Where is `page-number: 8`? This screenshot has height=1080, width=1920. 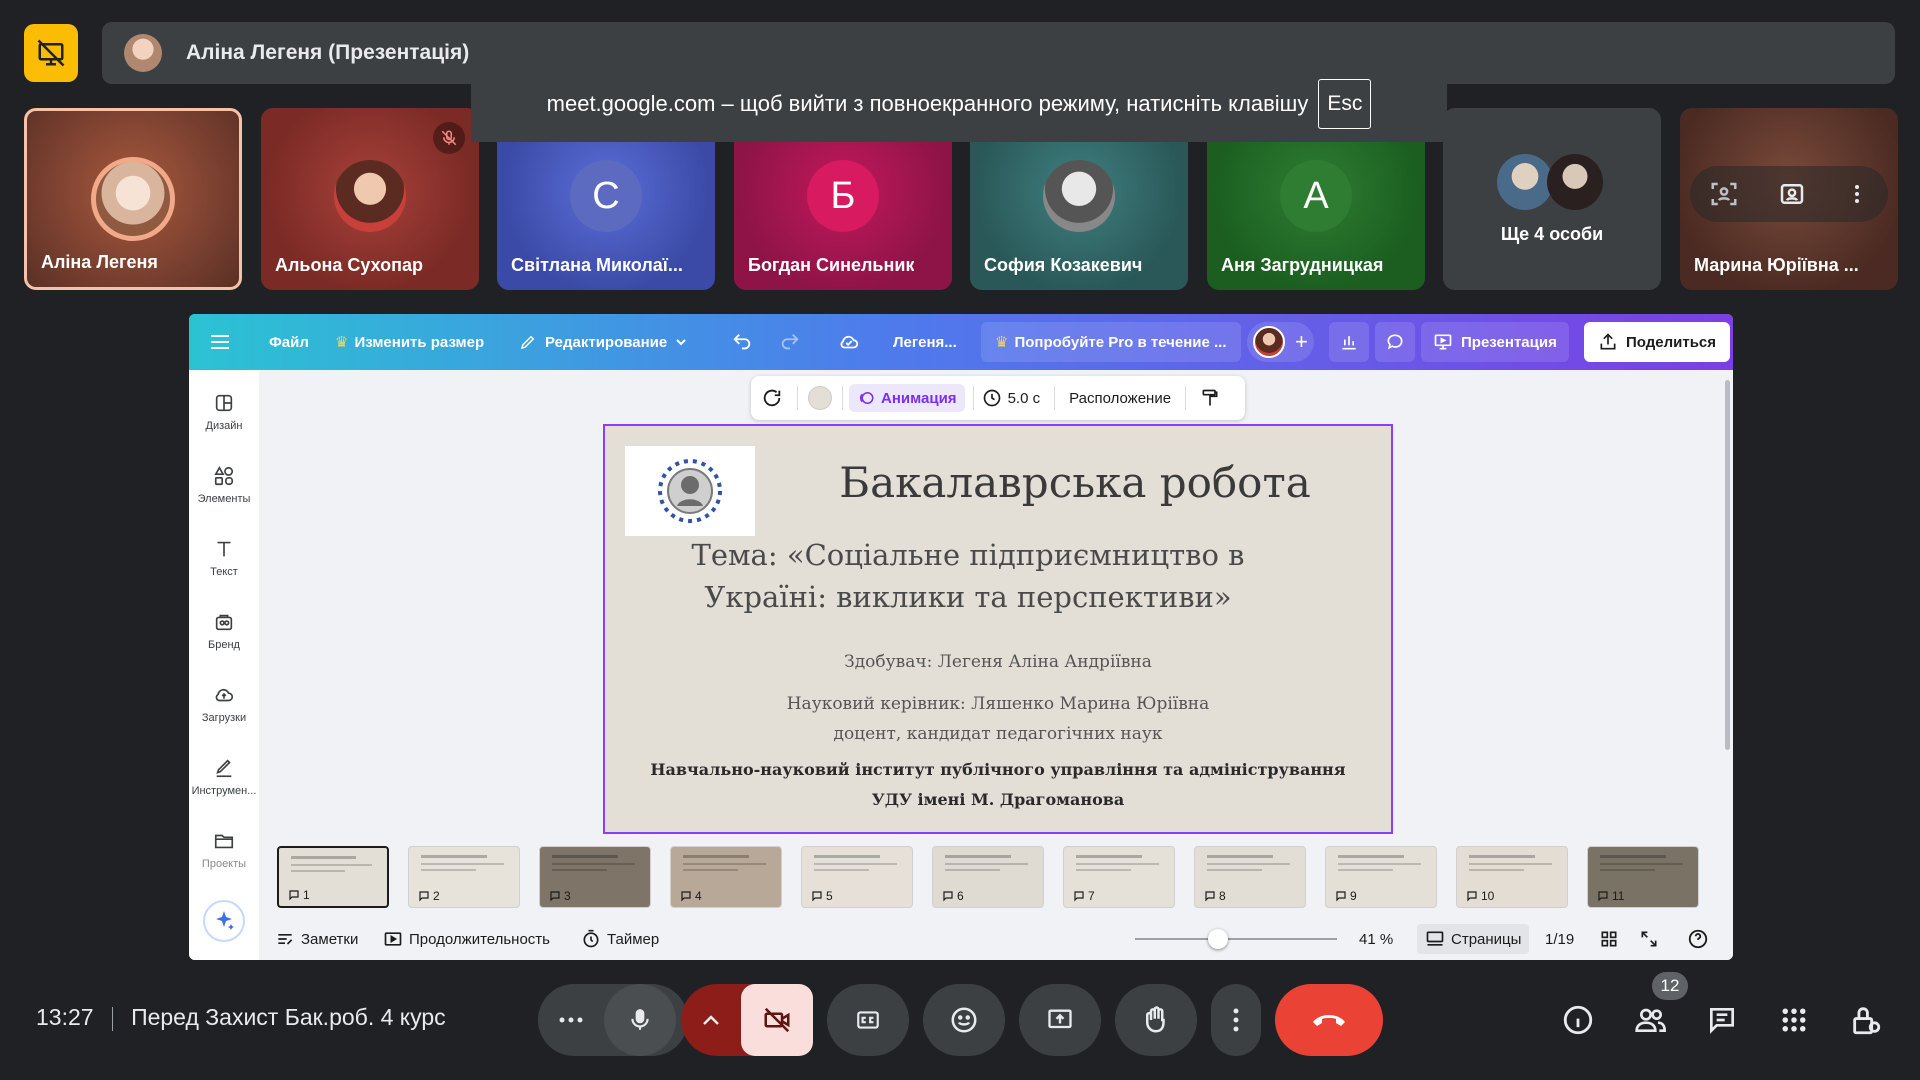
page-number: 8 is located at coordinates (1222, 896).